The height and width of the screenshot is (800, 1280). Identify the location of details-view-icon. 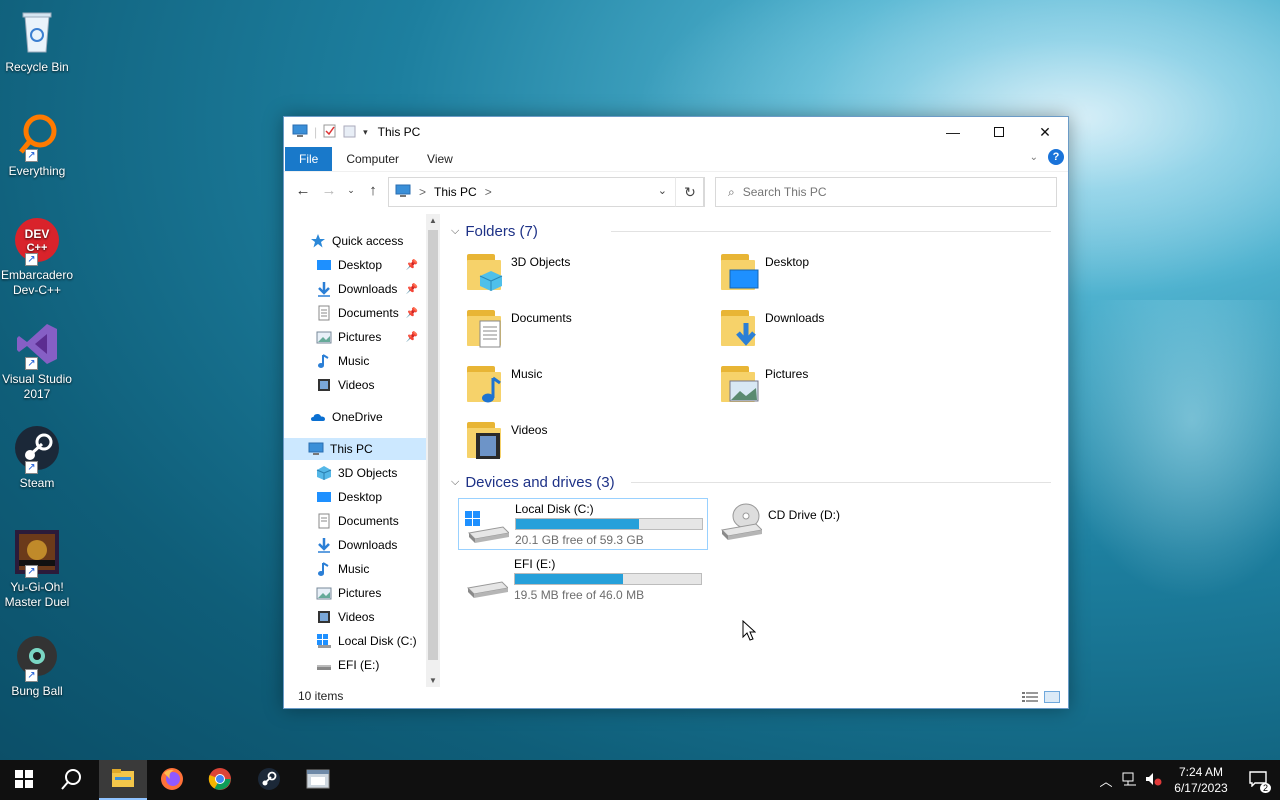
(1030, 697).